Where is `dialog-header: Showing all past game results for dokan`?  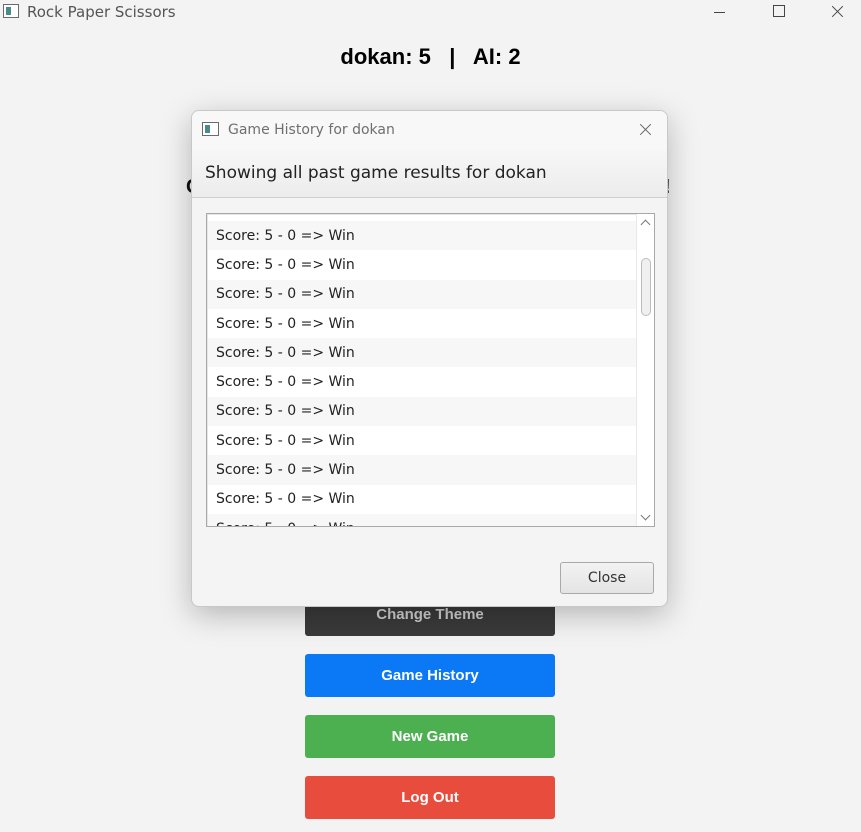 dialog-header: Showing all past game results for dokan is located at coordinates (429, 173).